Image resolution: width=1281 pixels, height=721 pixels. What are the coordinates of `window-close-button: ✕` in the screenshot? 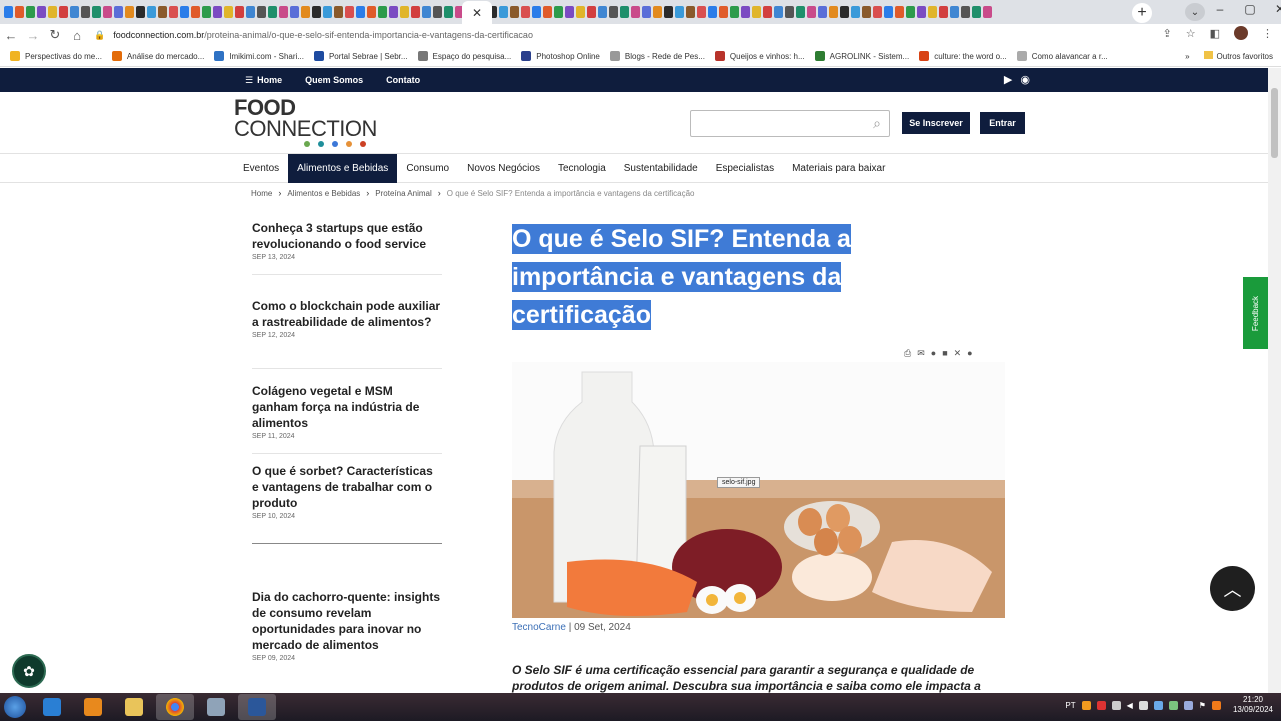 It's located at (1276, 9).